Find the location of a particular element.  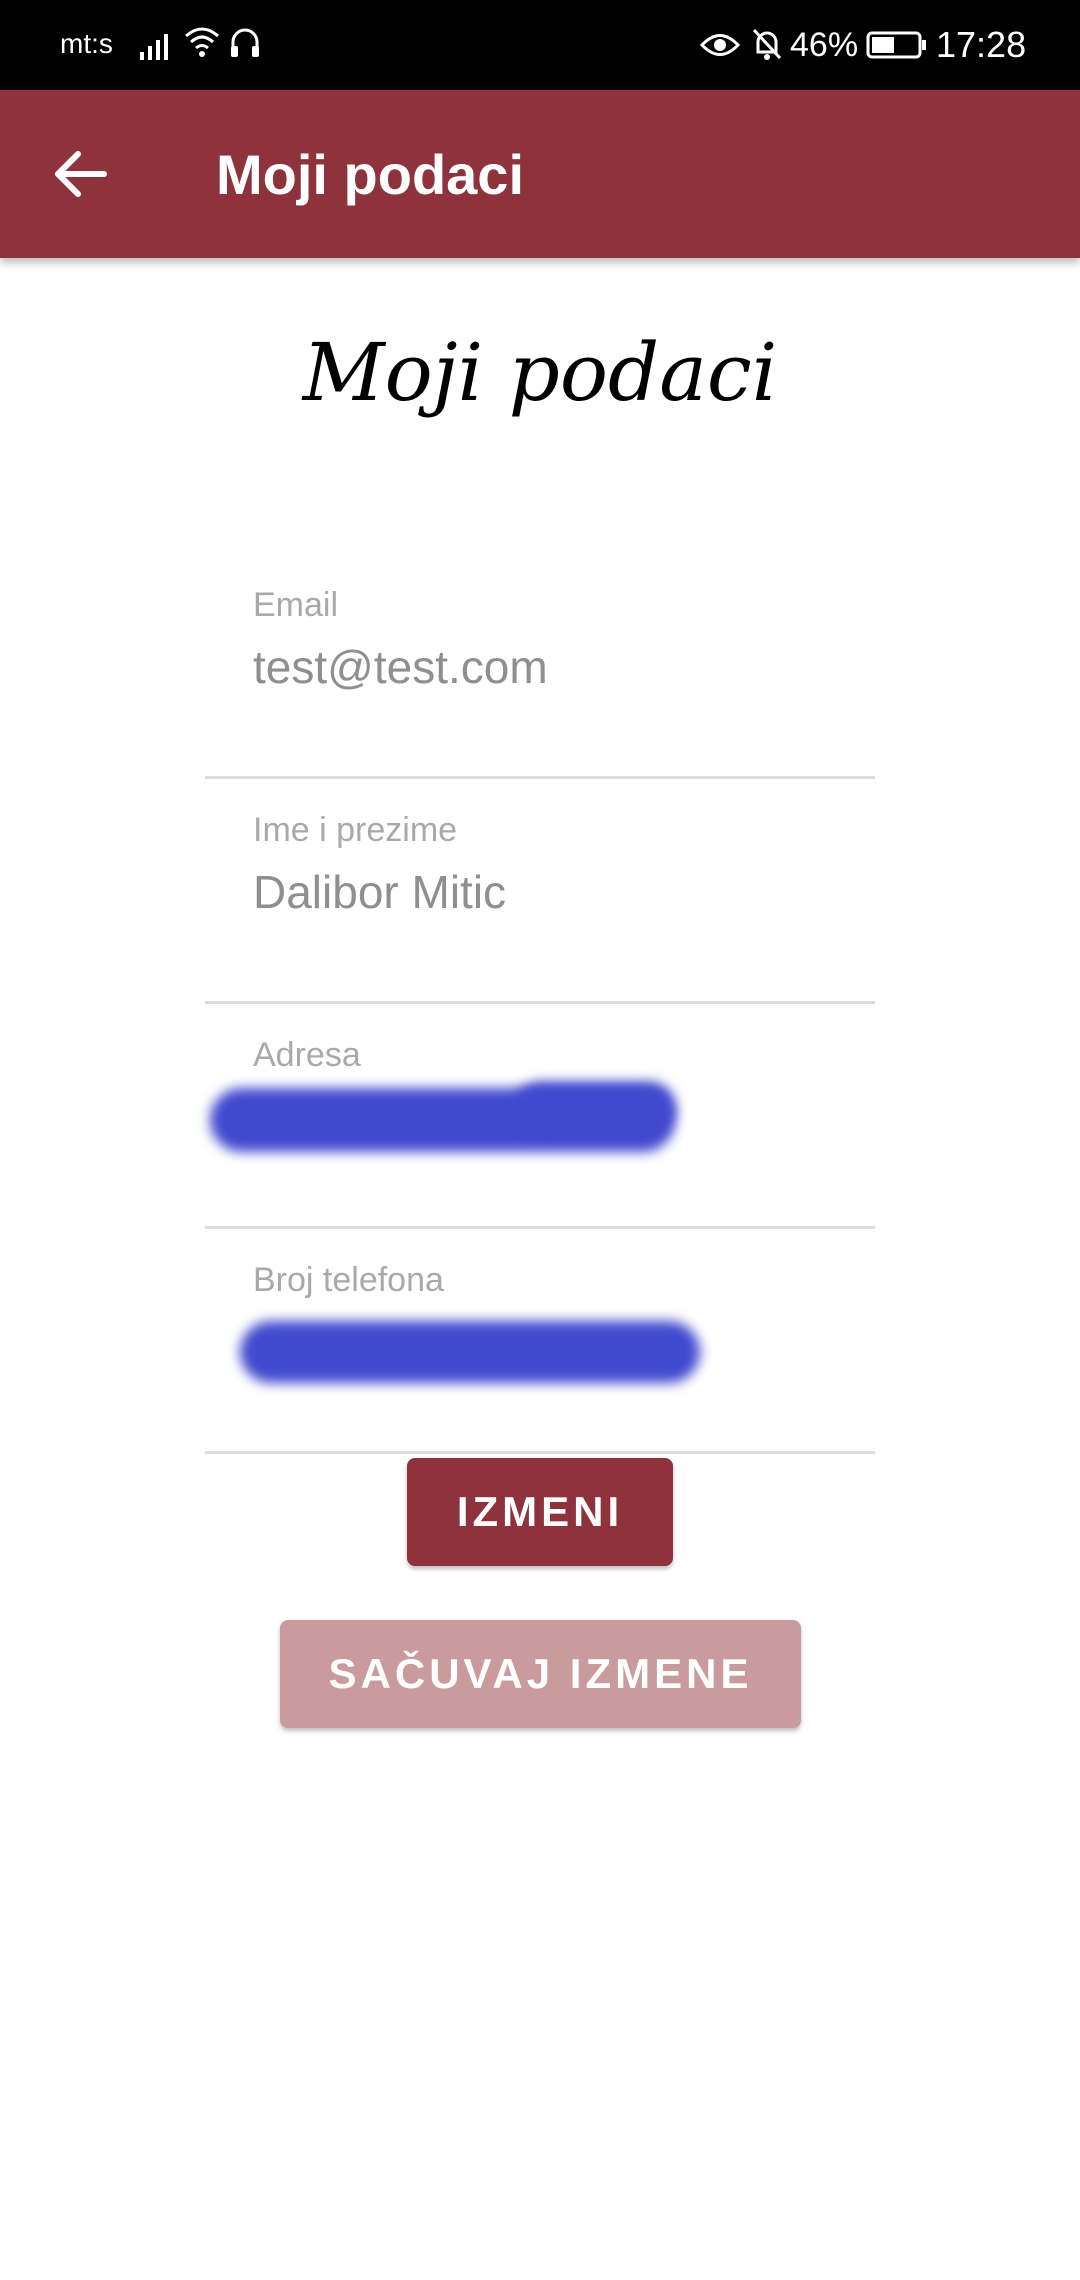

battery-percent: 46% is located at coordinates (824, 45).